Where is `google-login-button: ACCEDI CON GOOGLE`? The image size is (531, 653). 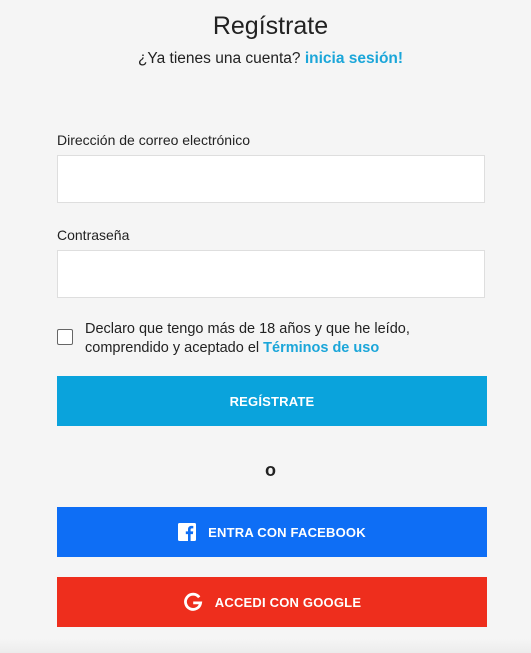
google-login-button: ACCEDI CON GOOGLE is located at coordinates (272, 602).